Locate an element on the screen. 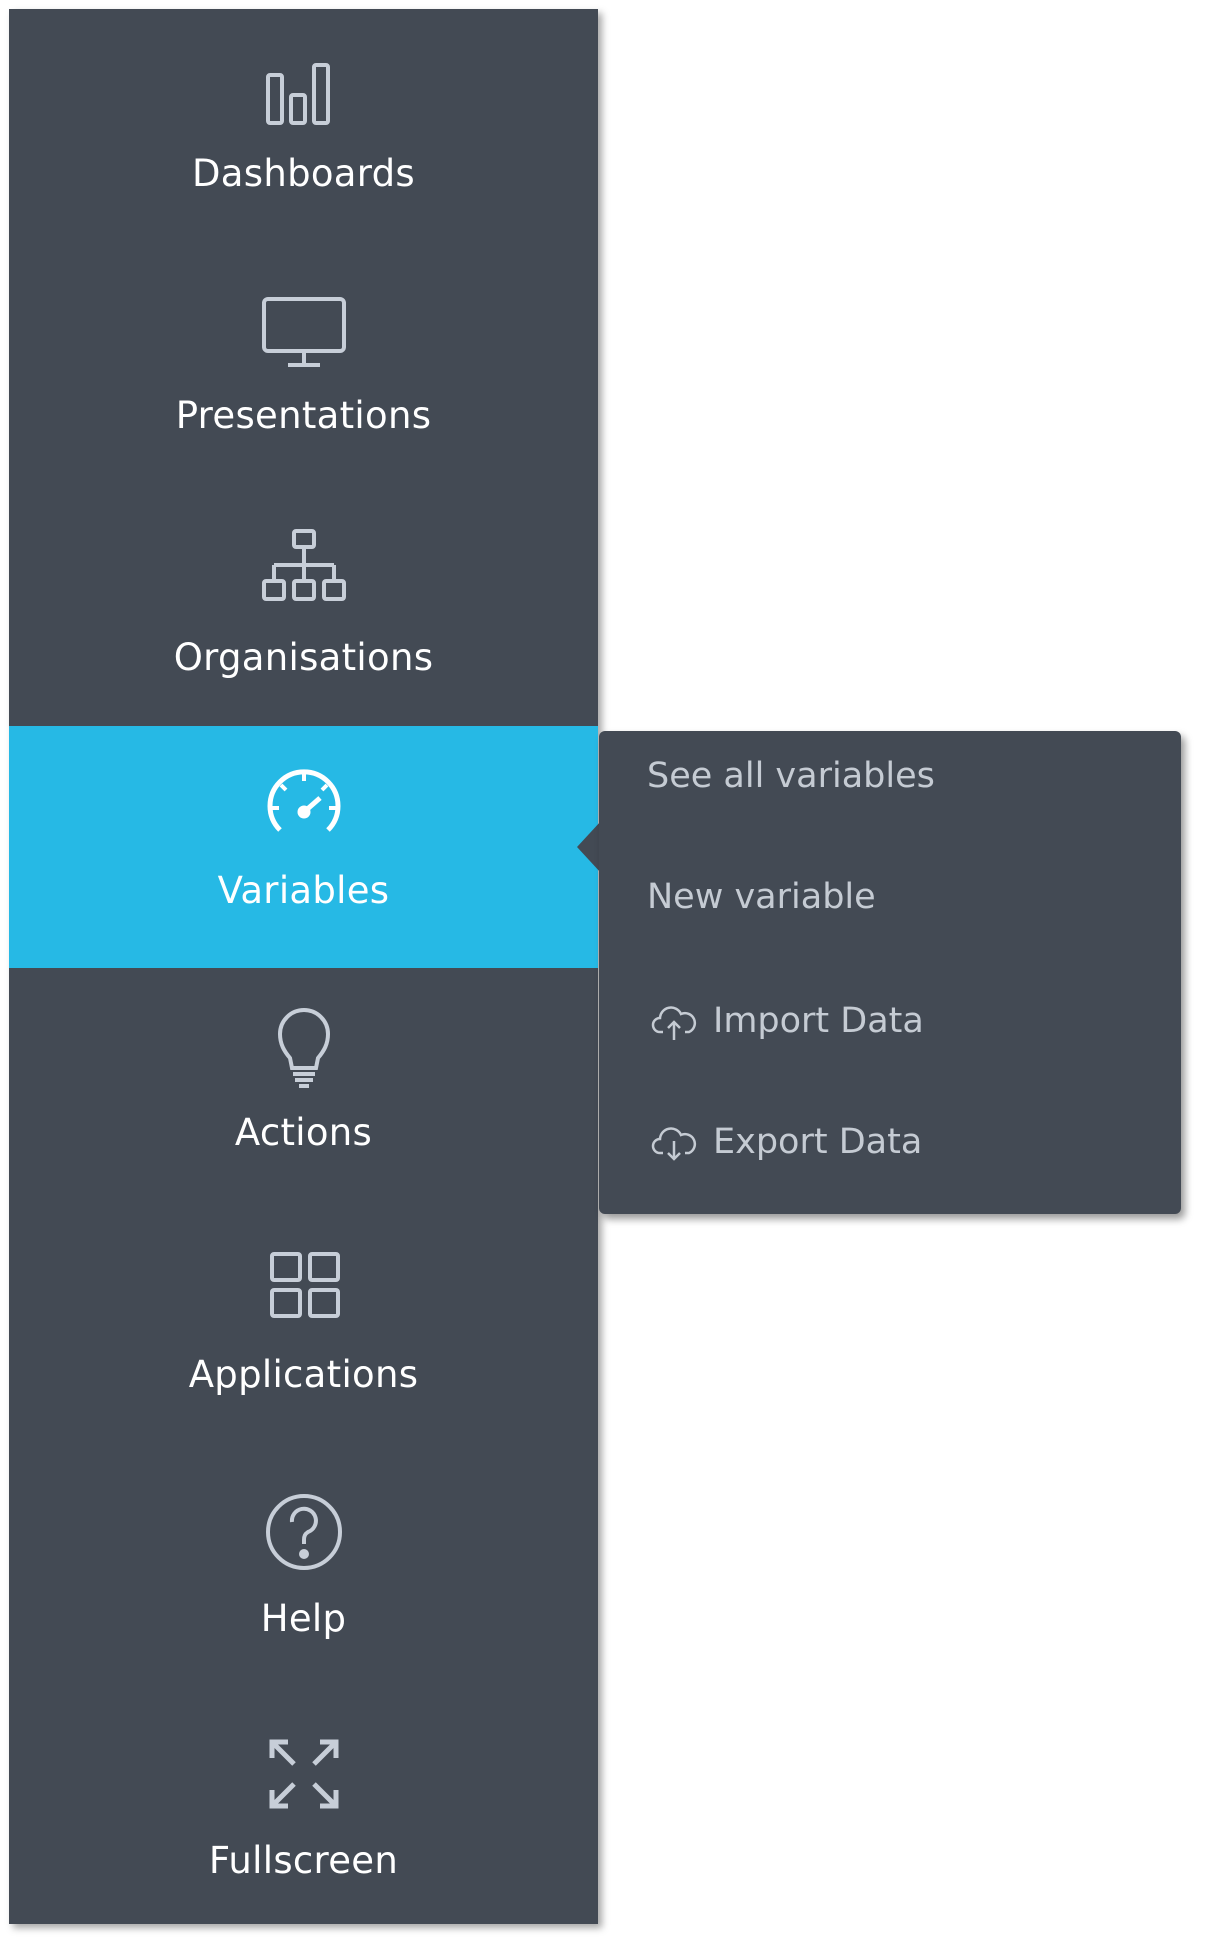  question-circle-icon is located at coordinates (304, 1532).